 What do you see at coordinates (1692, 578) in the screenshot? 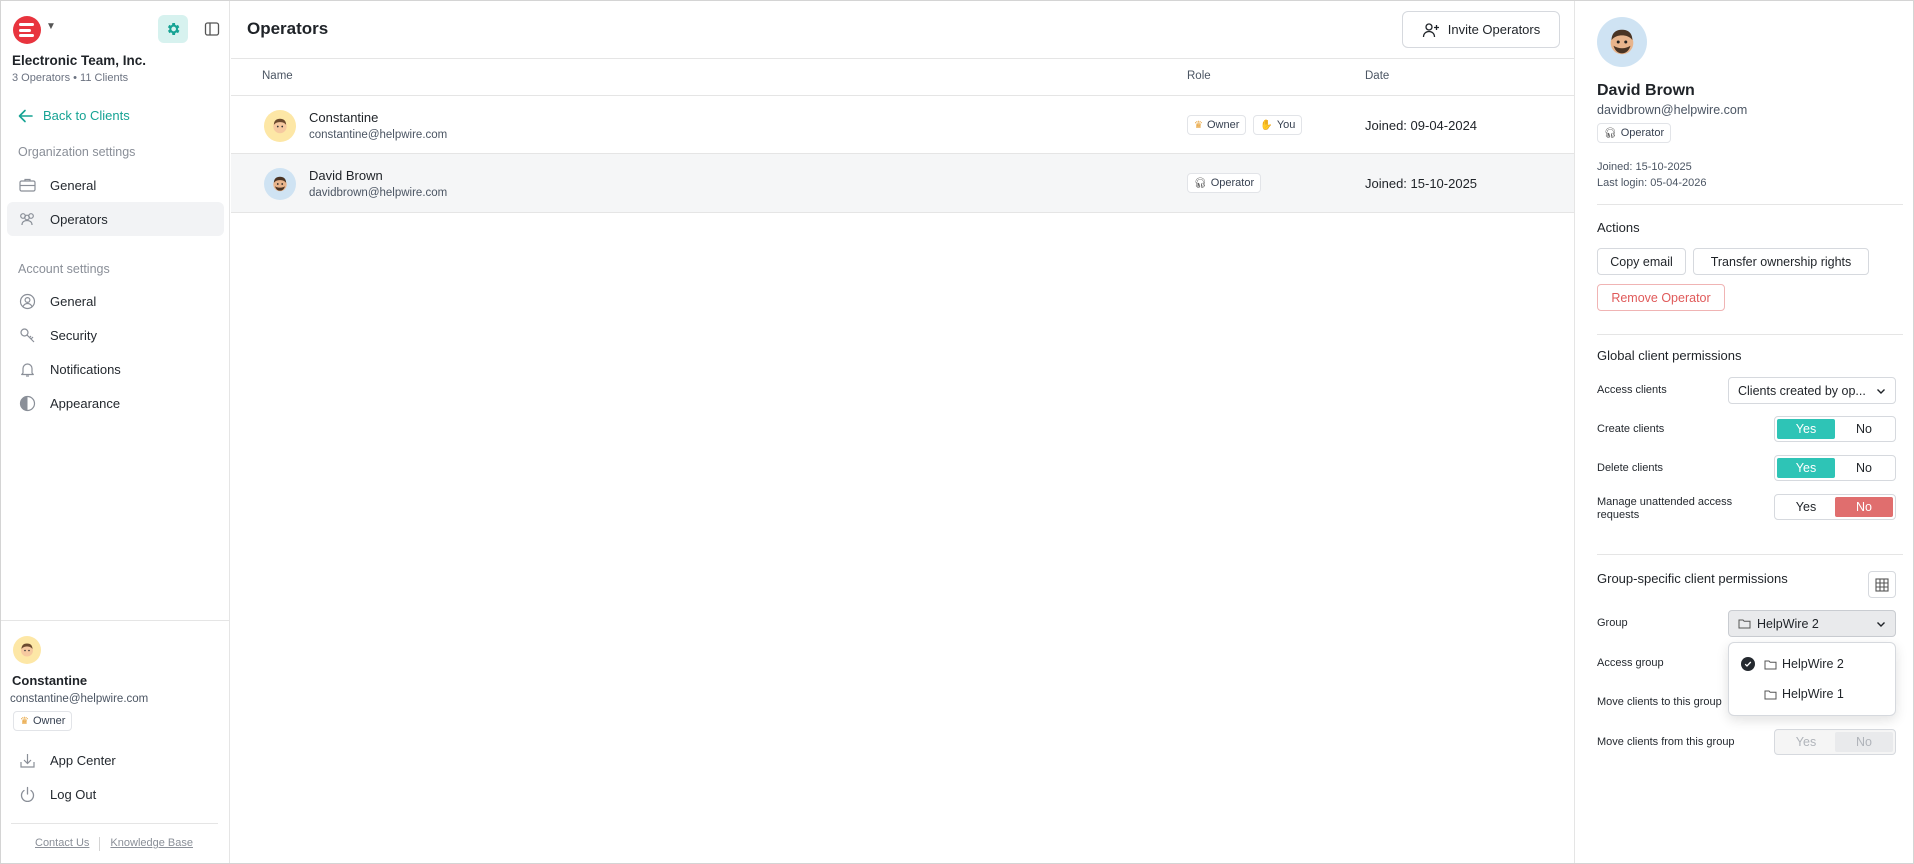
I see `group-permissions-heading: Group-specific client permissions` at bounding box center [1692, 578].